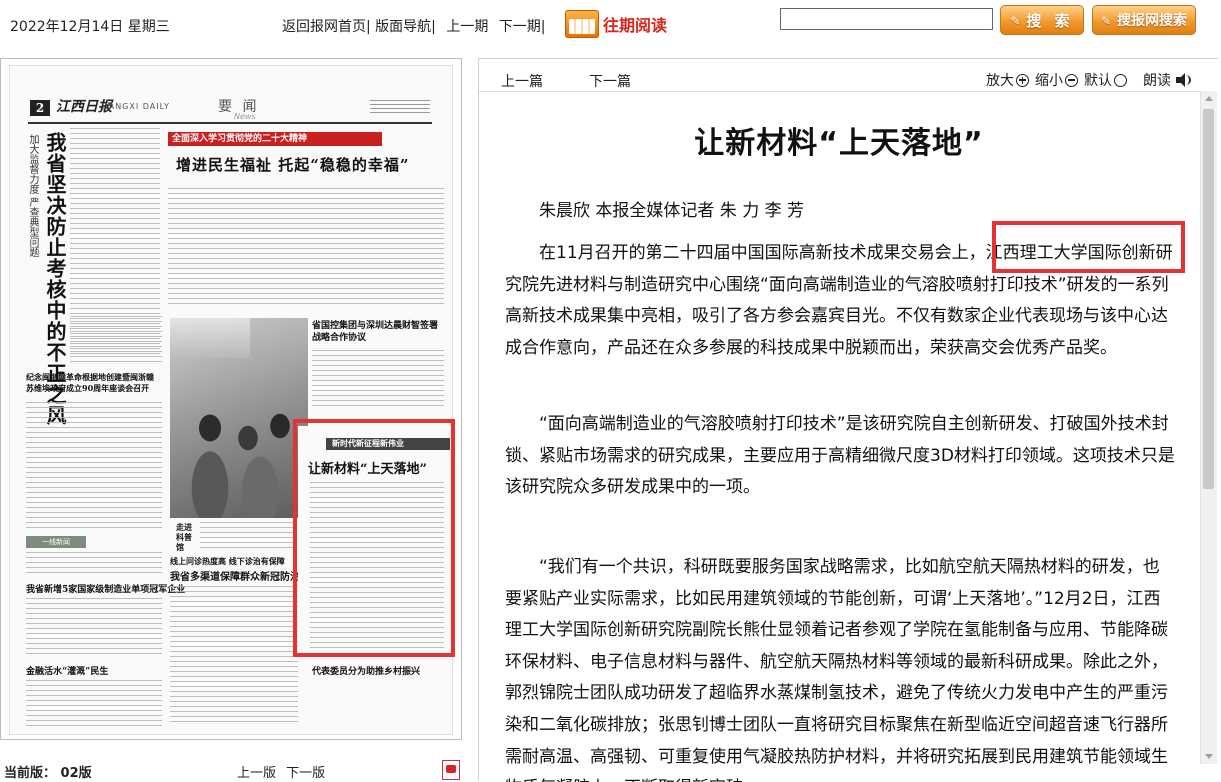 Image resolution: width=1221 pixels, height=782 pixels. I want to click on past-reading-button: 往期阅读, so click(616, 24).